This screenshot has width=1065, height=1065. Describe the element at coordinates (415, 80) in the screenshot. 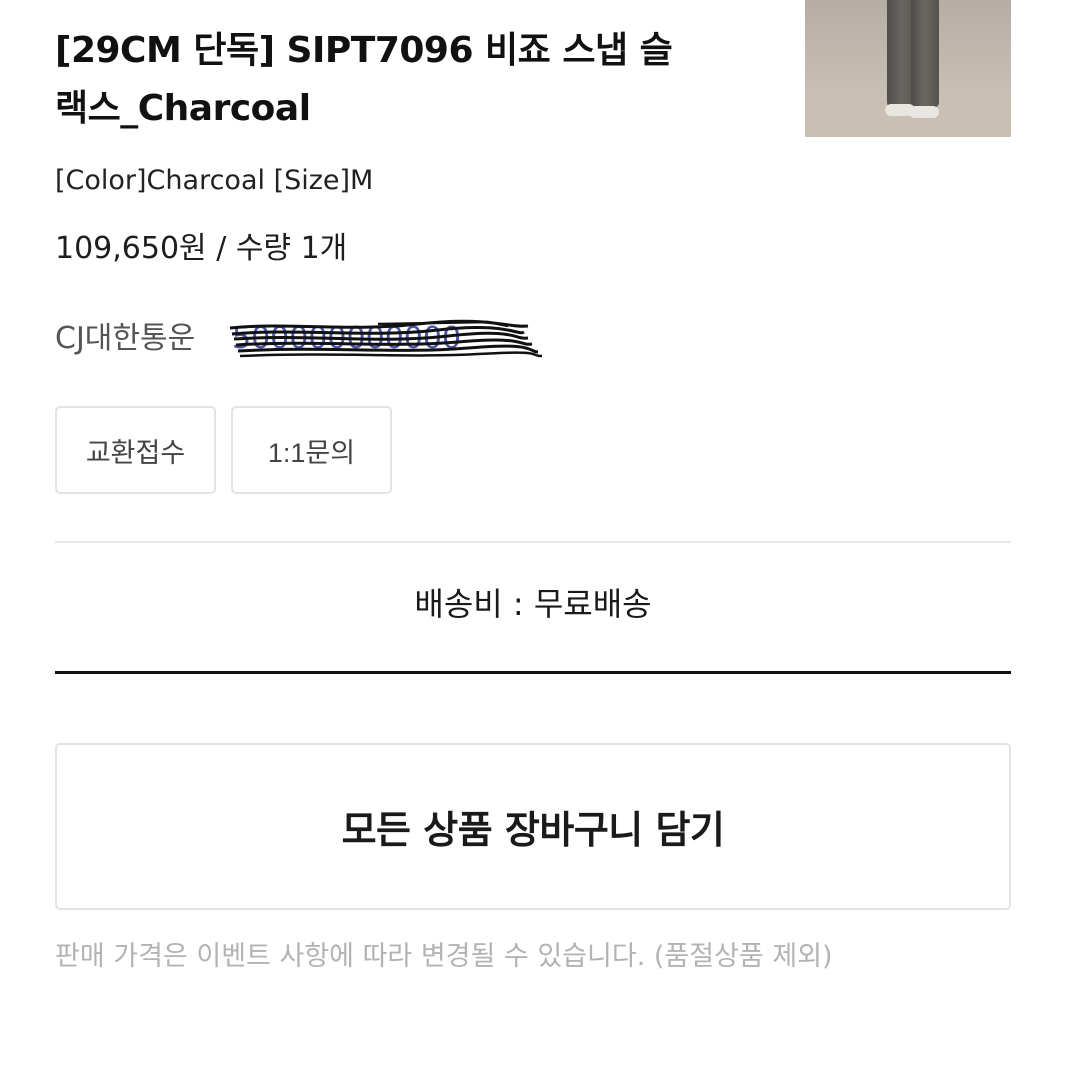

I see `product-title: [29CM 단독] SIPT7096 비죠 스냅 슬 랙스_Charcoal` at that location.